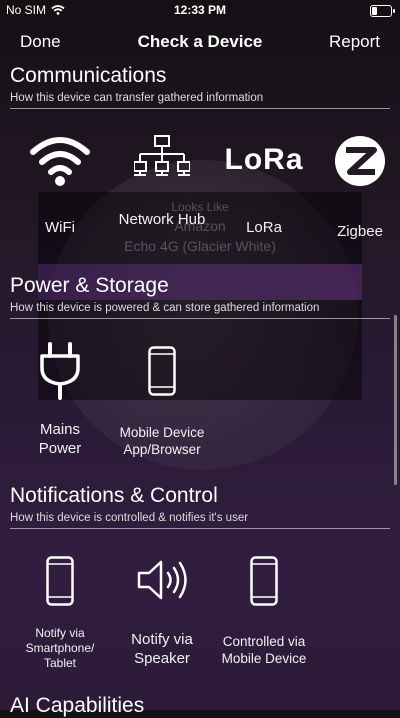 This screenshot has width=400, height=718. Describe the element at coordinates (60, 439) in the screenshot. I see `power-item-label: Mains Power` at that location.